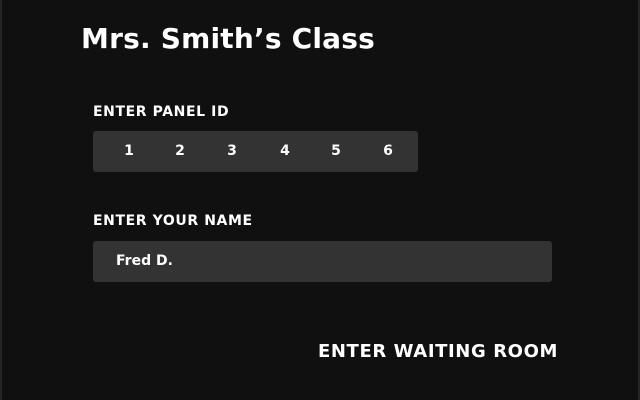 Image resolution: width=640 pixels, height=400 pixels. I want to click on panel-id-digit-2: 2, so click(180, 151).